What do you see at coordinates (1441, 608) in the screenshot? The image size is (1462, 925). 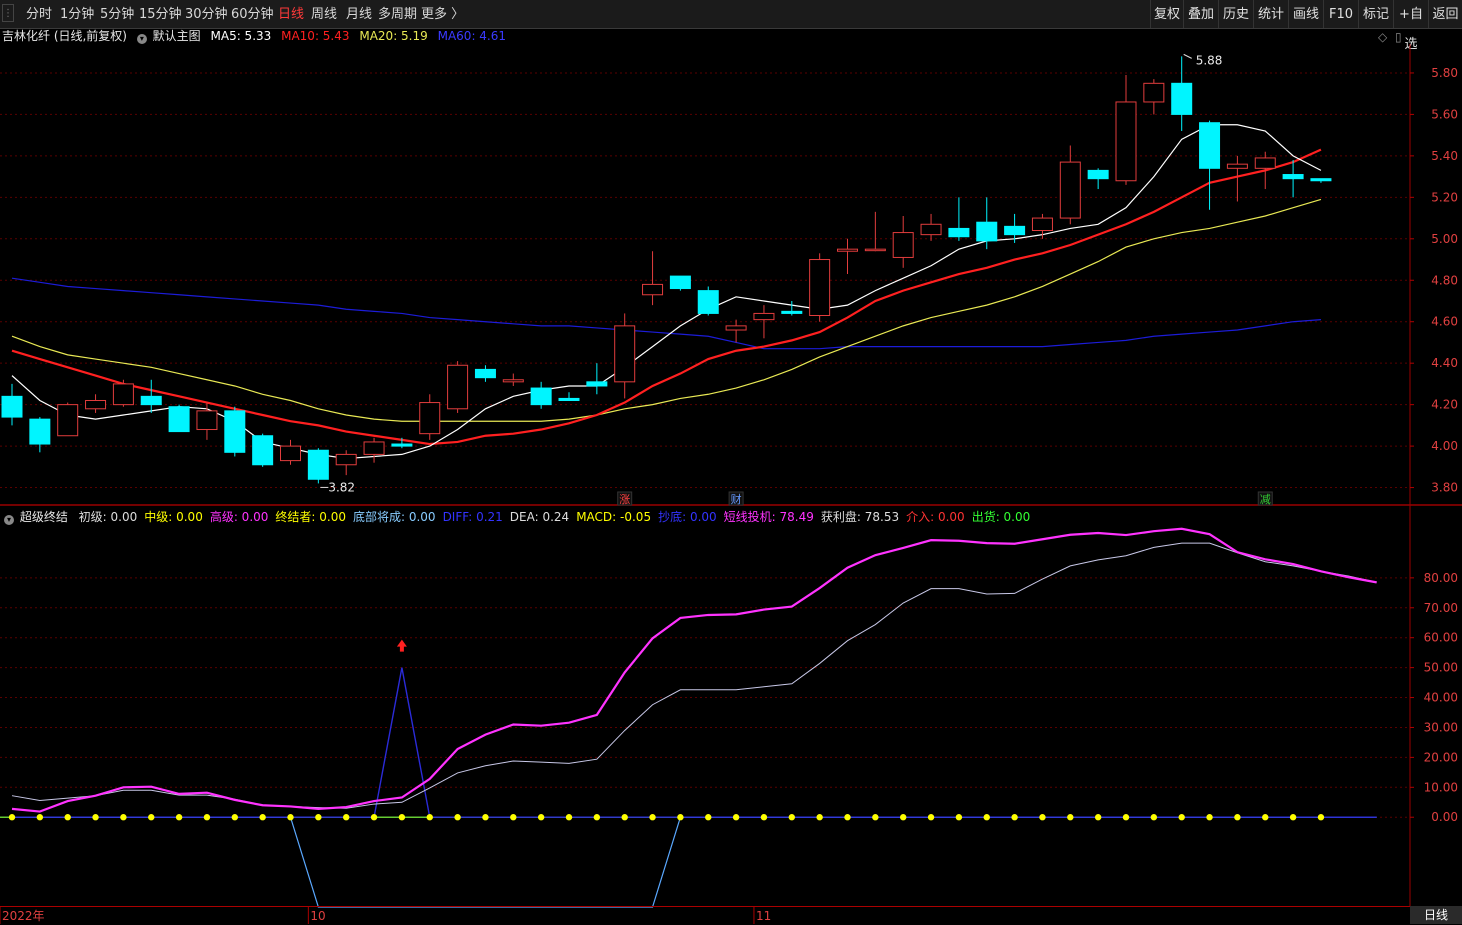 I see `sub-tick-label-7: 70.00` at bounding box center [1441, 608].